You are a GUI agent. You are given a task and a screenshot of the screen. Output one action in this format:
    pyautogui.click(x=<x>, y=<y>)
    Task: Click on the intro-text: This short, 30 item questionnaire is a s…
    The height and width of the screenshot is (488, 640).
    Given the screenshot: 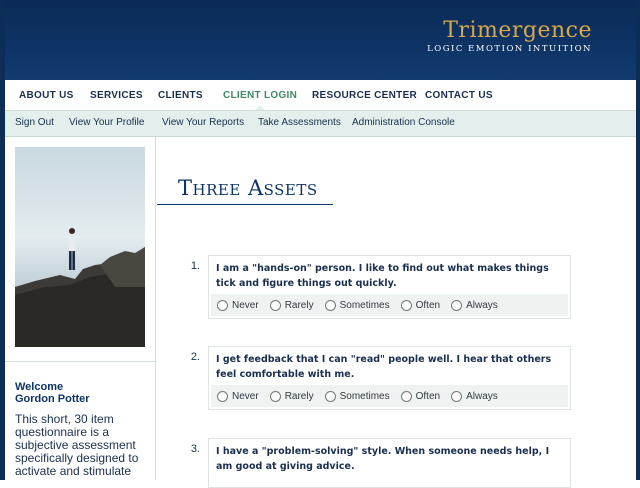 What is the action you would take?
    pyautogui.click(x=77, y=445)
    